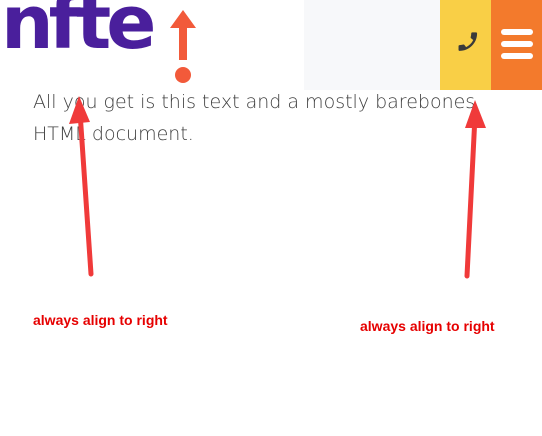 This screenshot has width=542, height=436. What do you see at coordinates (468, 41) in the screenshot?
I see `phone-icon` at bounding box center [468, 41].